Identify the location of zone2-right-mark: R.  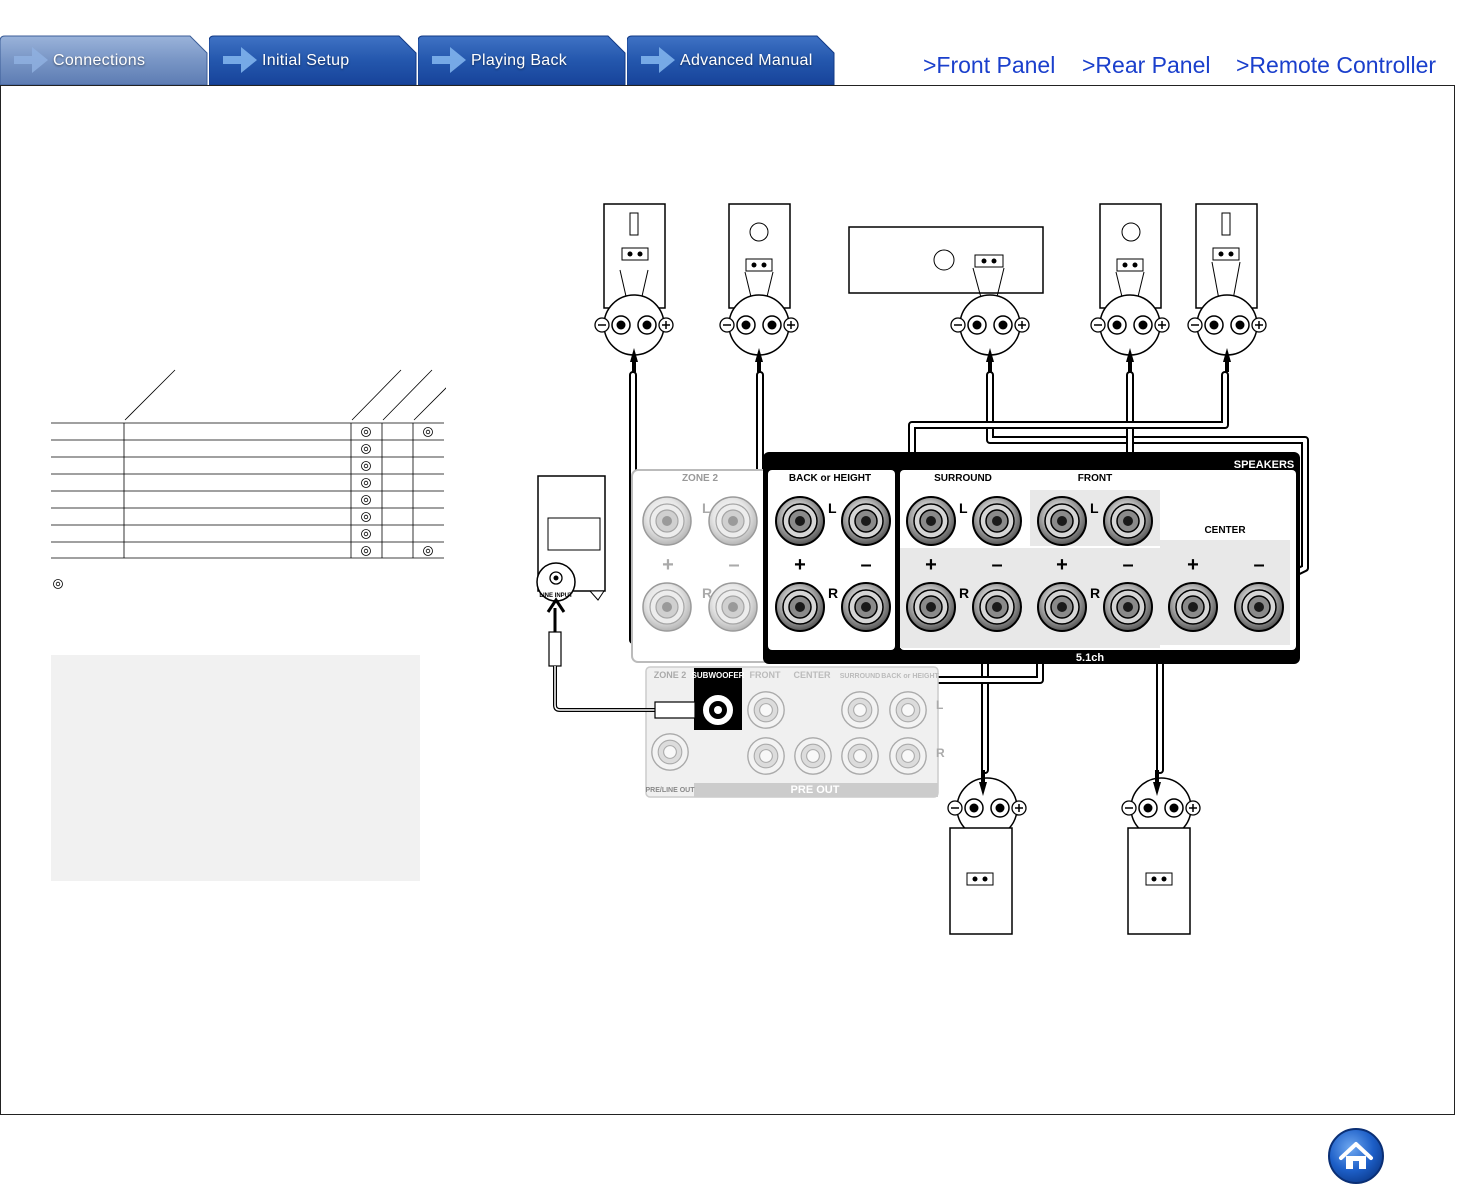
(707, 593).